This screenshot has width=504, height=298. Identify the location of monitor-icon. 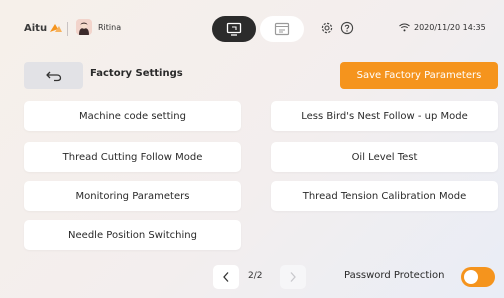
(234, 29).